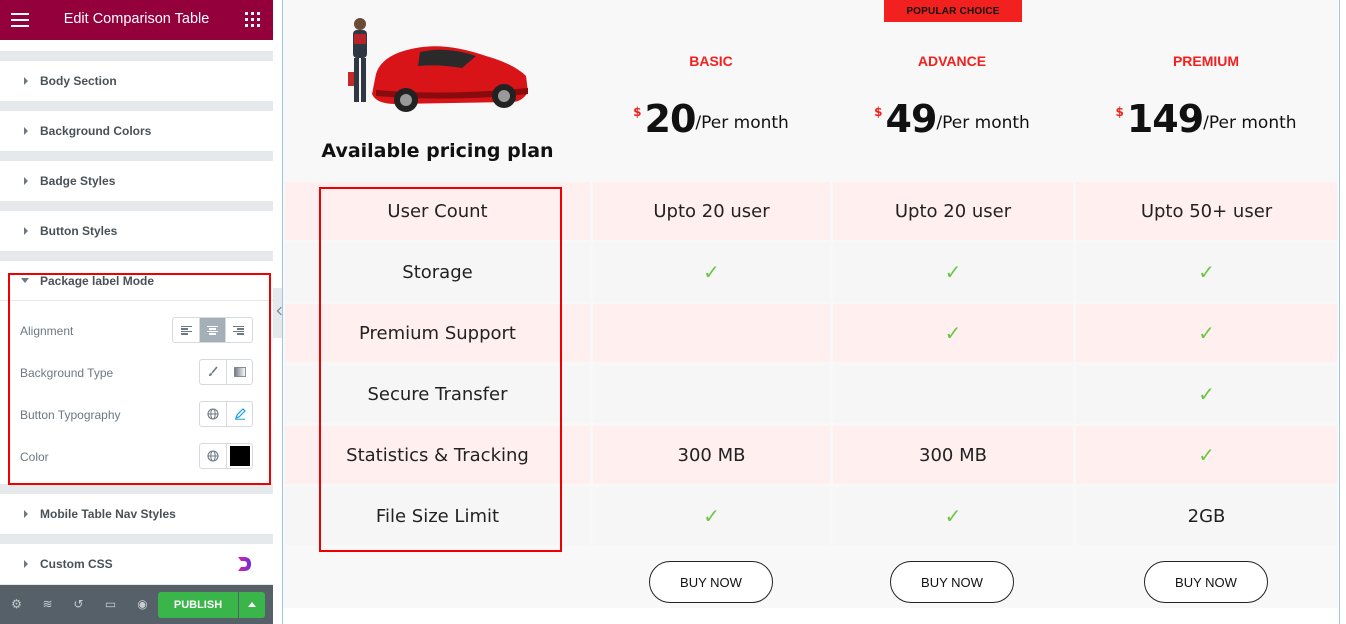 The width and height of the screenshot is (1346, 624). I want to click on table-row: Storage ✓ ✓ ✓, so click(811, 272).